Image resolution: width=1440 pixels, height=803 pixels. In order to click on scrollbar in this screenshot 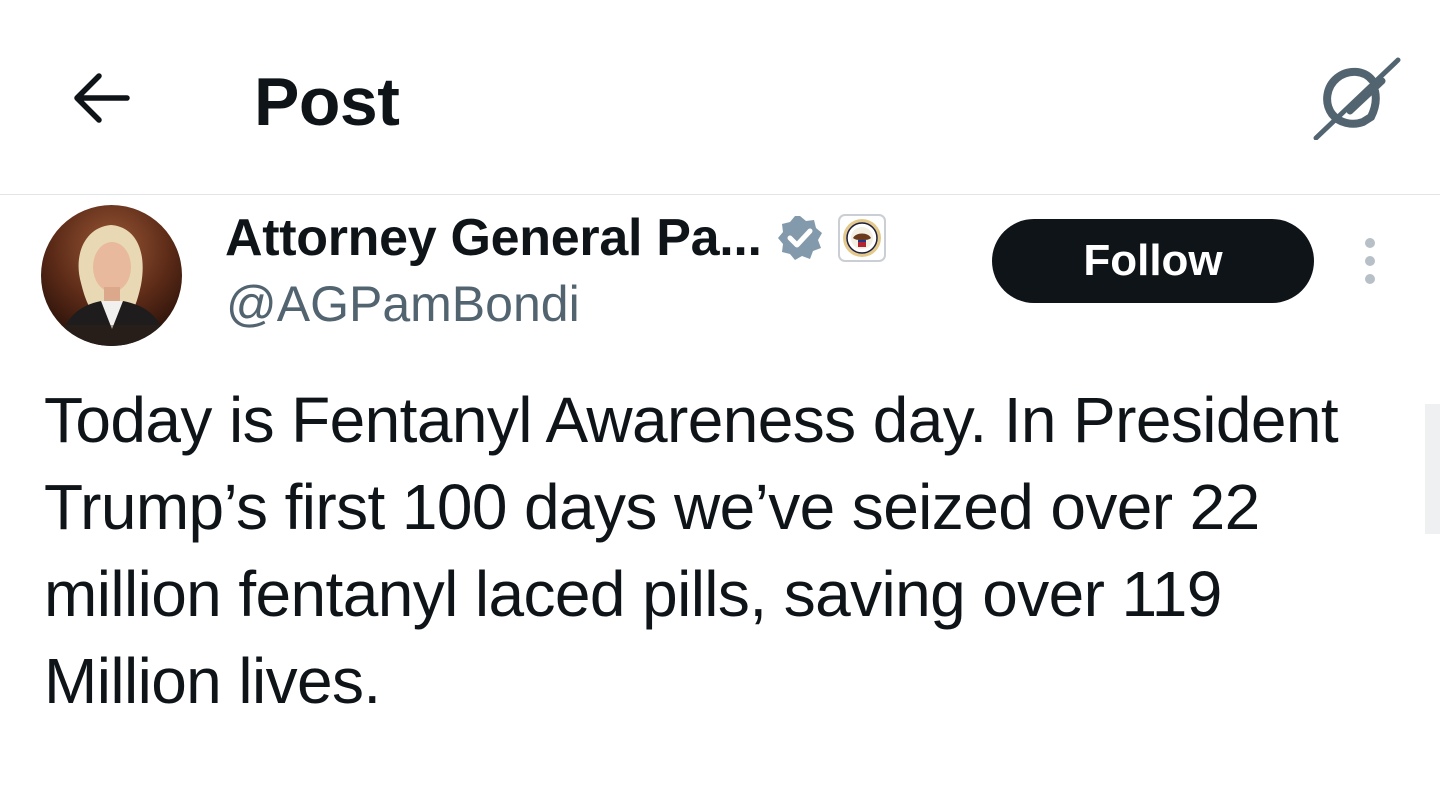, I will do `click(1432, 469)`.